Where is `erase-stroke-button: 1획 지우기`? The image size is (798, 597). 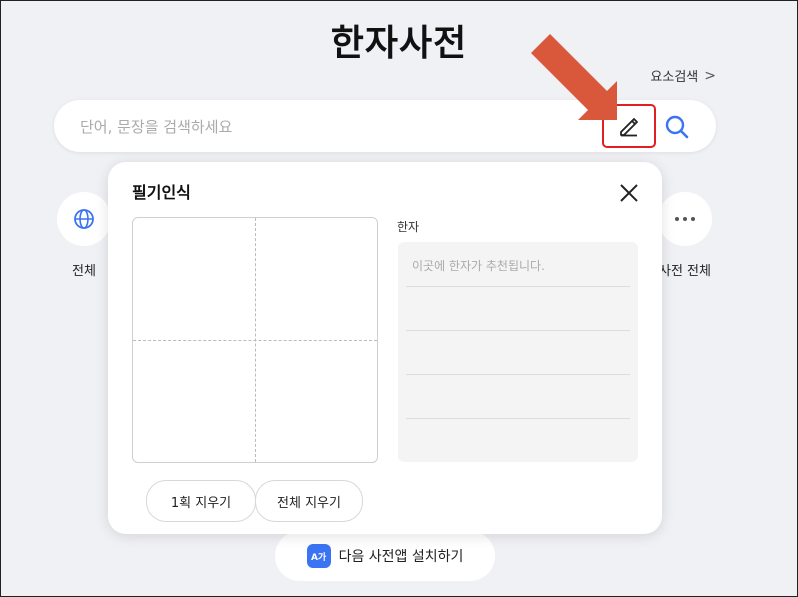 erase-stroke-button: 1획 지우기 is located at coordinates (201, 501).